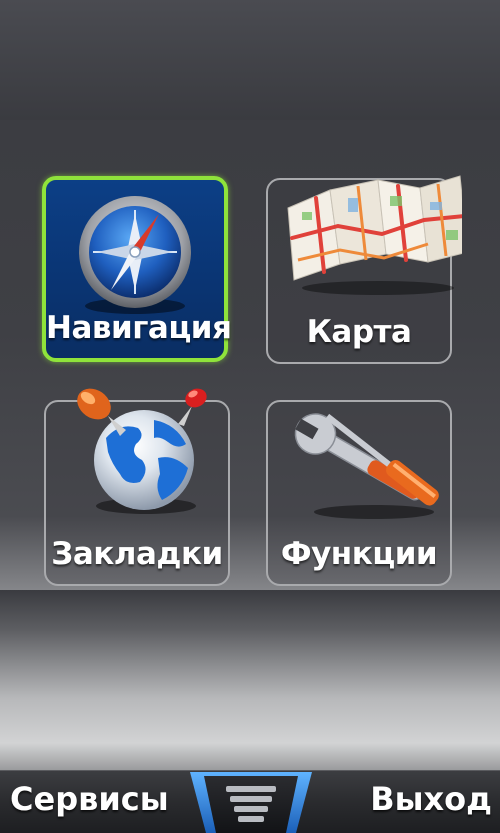 This screenshot has height=833, width=500. Describe the element at coordinates (374, 235) in the screenshot. I see `map-icon` at that location.